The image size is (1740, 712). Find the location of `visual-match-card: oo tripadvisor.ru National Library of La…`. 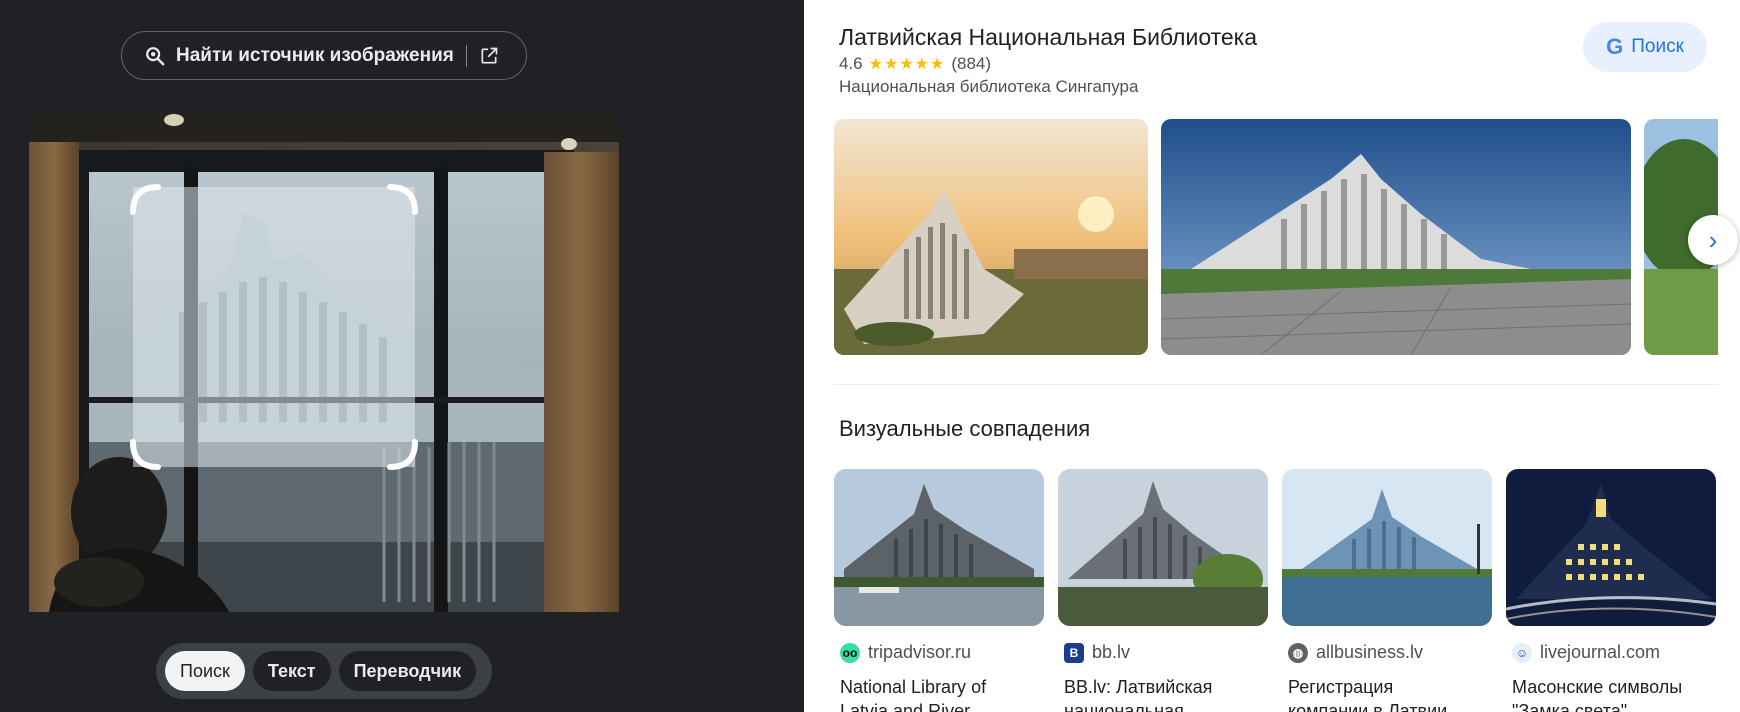

visual-match-card: oo tripadvisor.ru National Library of La… is located at coordinates (939, 590).